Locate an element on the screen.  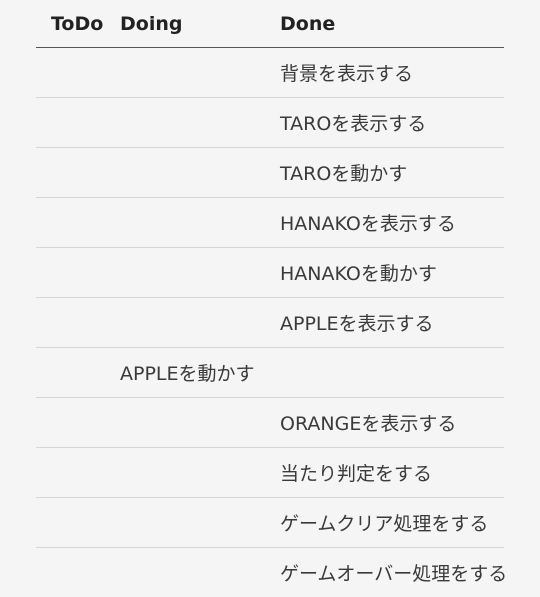
cell-done is located at coordinates (392, 373).